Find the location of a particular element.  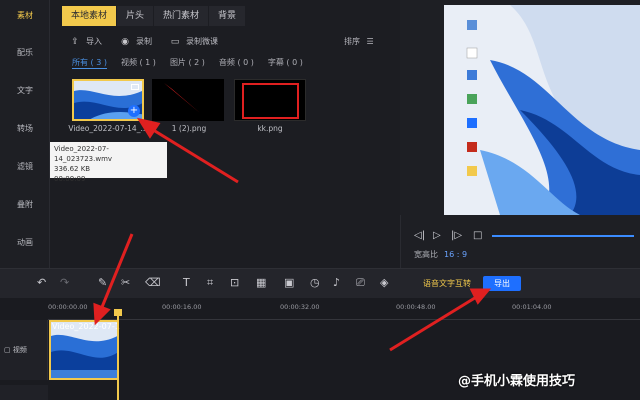

list-icon: ☰ is located at coordinates (370, 41).